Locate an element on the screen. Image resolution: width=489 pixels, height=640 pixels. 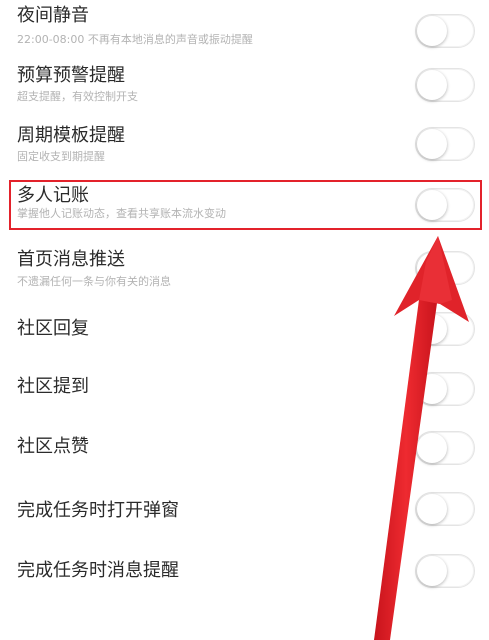
toggle-switch-night-mute is located at coordinates (445, 31).